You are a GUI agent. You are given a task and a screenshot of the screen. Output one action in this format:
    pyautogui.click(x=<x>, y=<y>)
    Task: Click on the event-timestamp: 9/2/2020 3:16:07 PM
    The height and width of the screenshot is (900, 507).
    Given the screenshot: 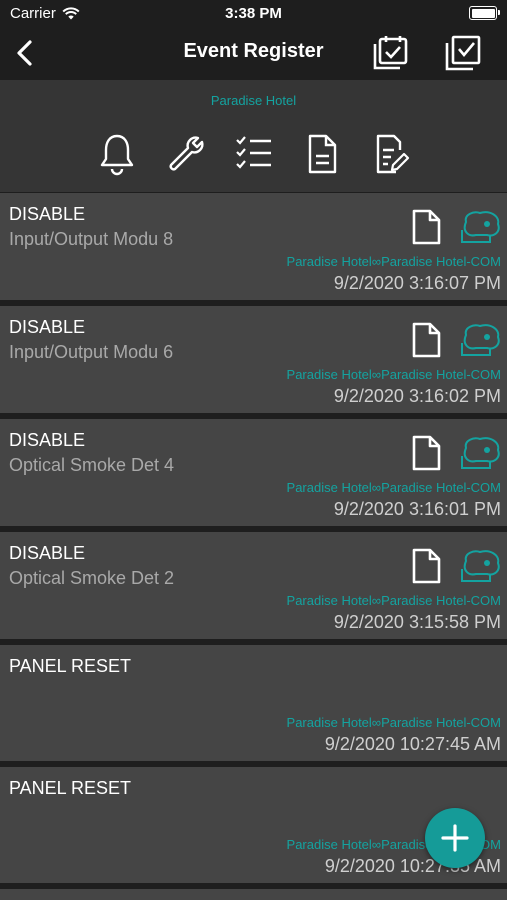 What is the action you would take?
    pyautogui.click(x=417, y=283)
    